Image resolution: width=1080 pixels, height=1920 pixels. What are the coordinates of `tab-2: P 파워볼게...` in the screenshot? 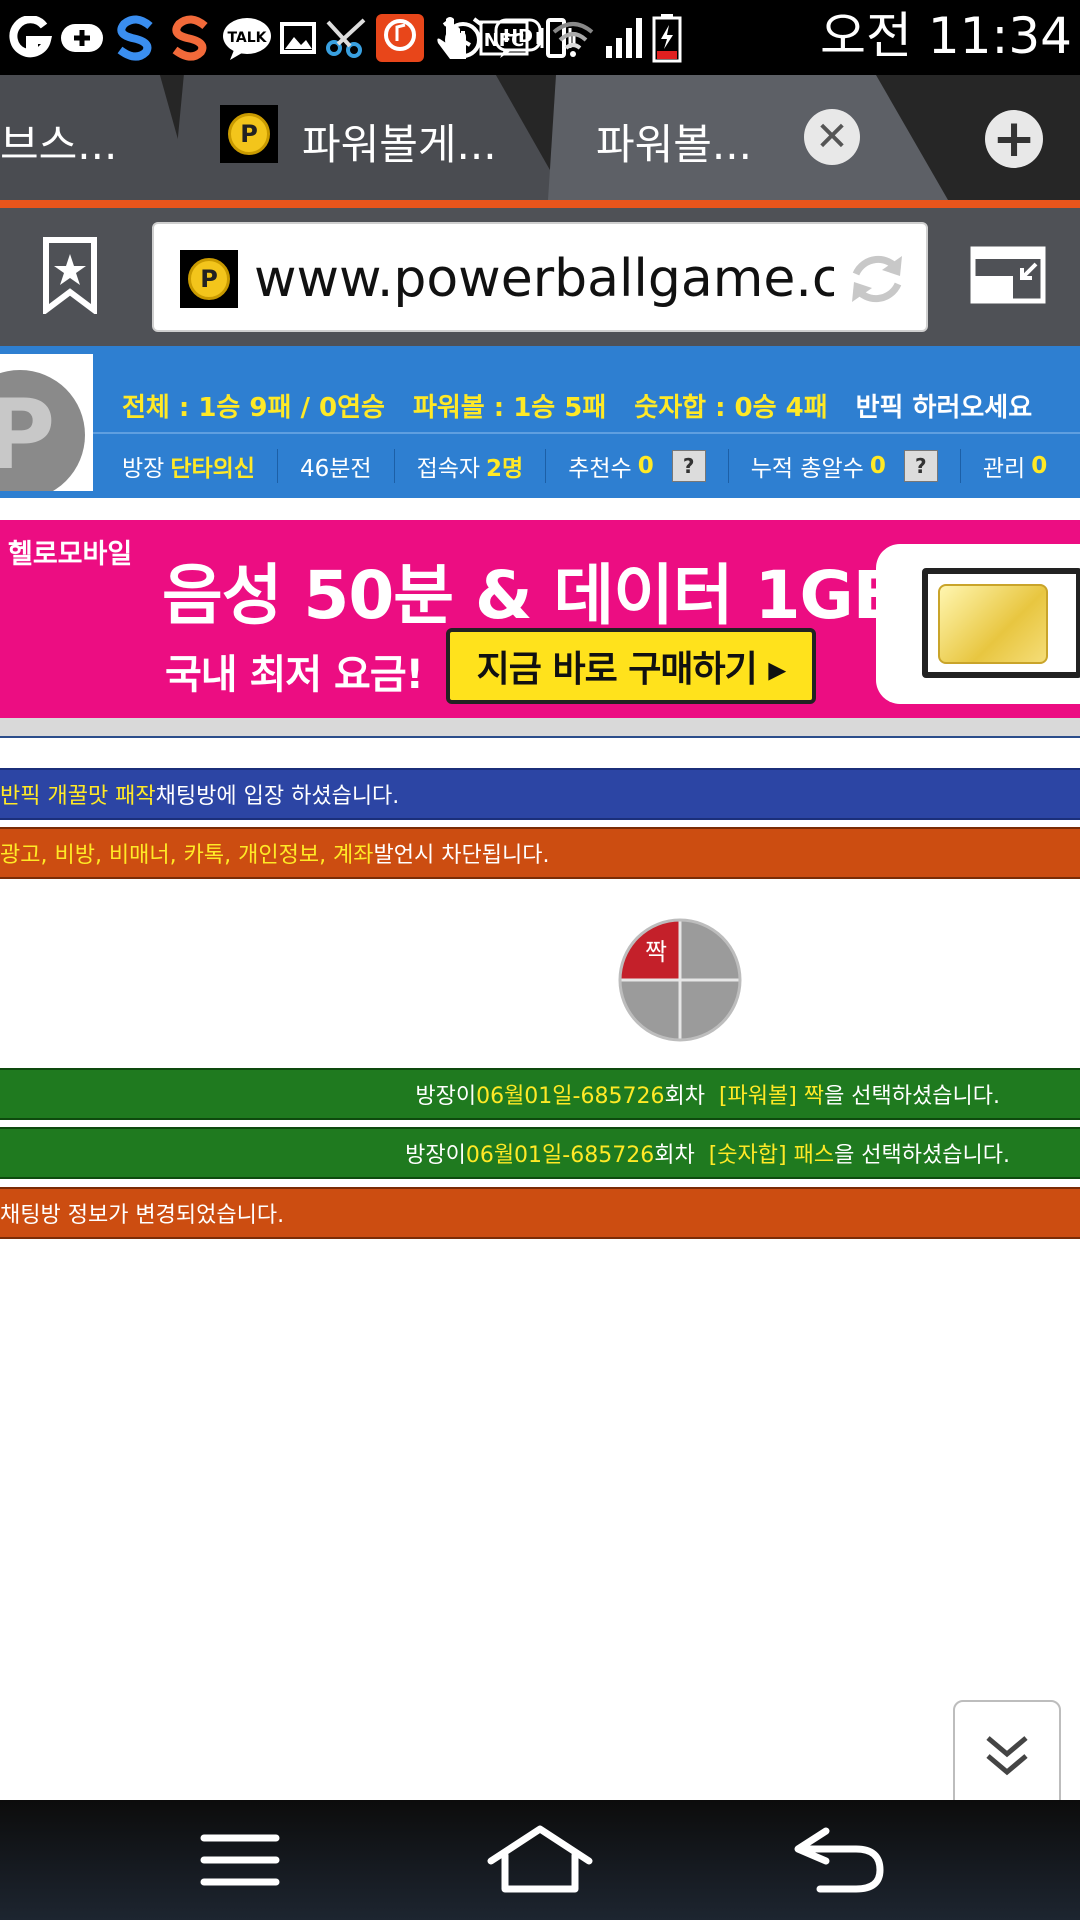 It's located at (369, 137).